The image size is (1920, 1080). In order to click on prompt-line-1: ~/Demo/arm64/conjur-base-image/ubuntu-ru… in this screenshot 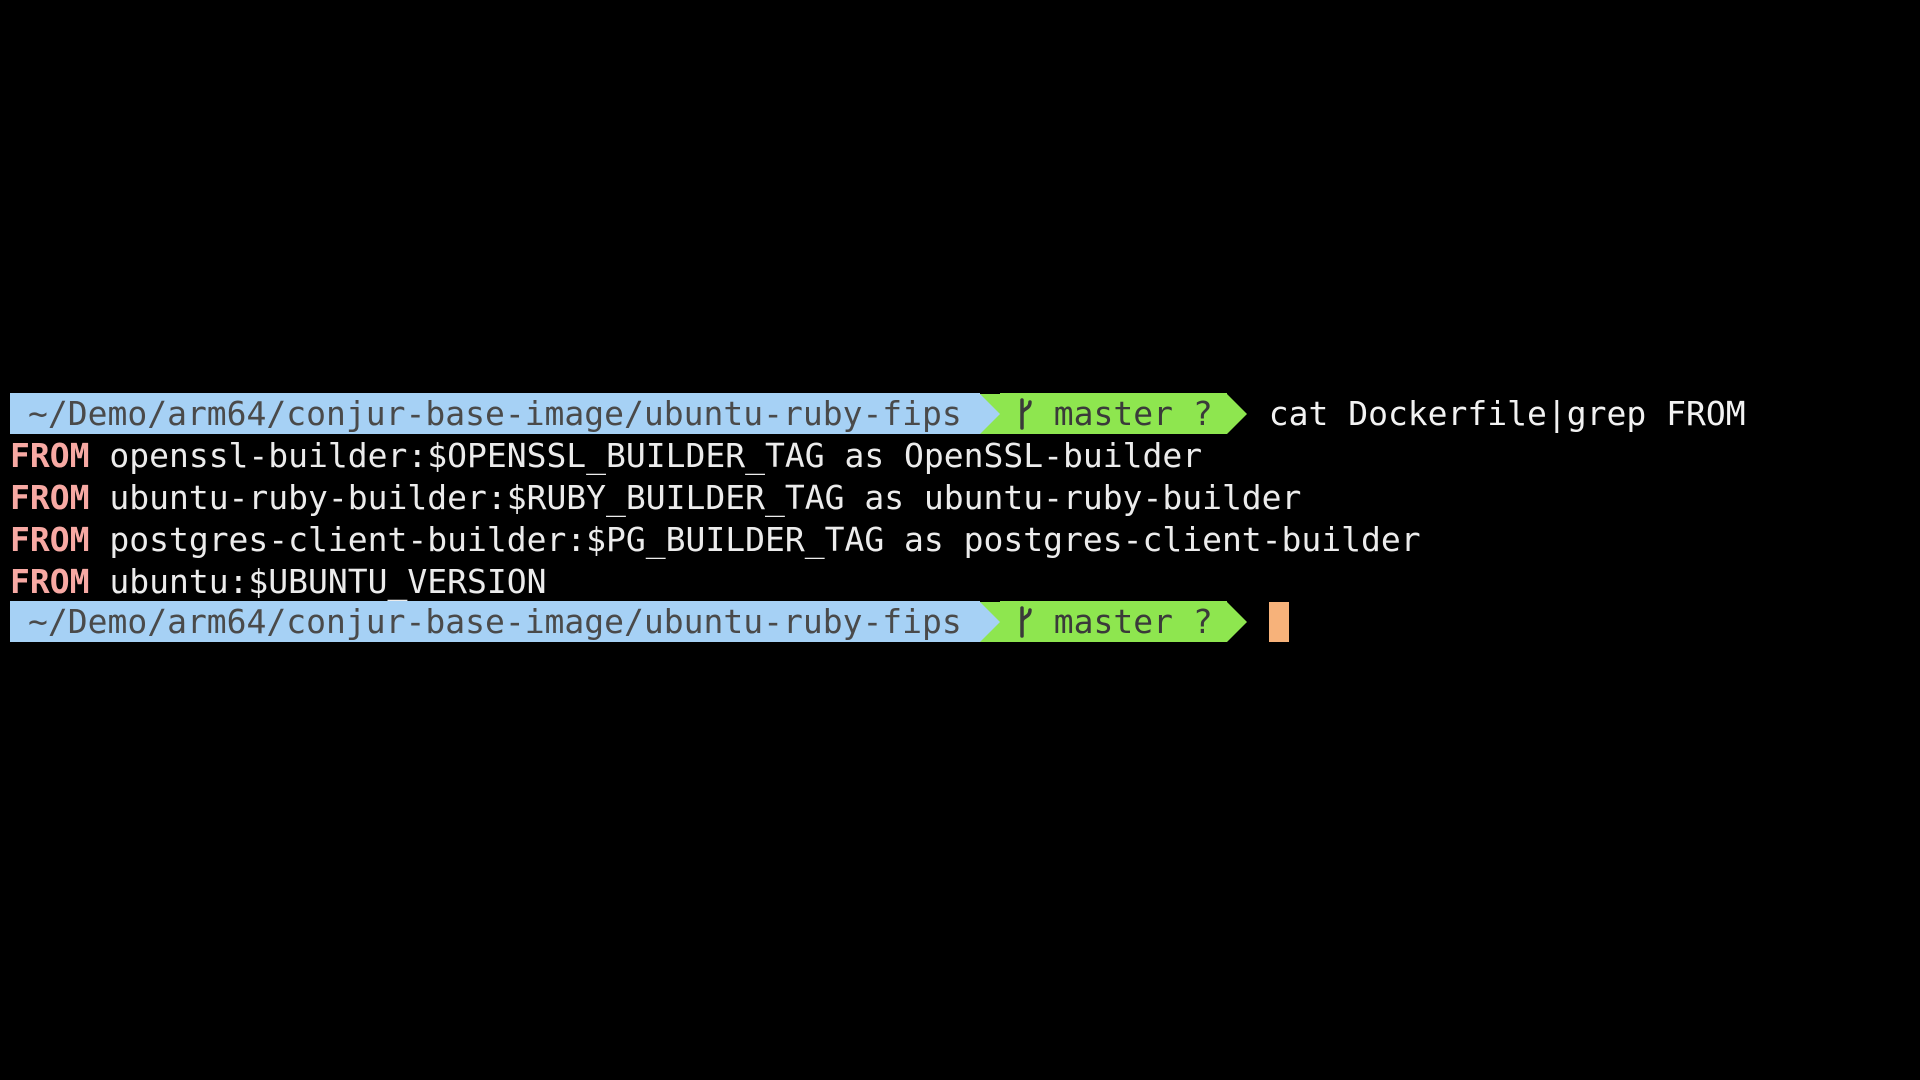, I will do `click(878, 413)`.